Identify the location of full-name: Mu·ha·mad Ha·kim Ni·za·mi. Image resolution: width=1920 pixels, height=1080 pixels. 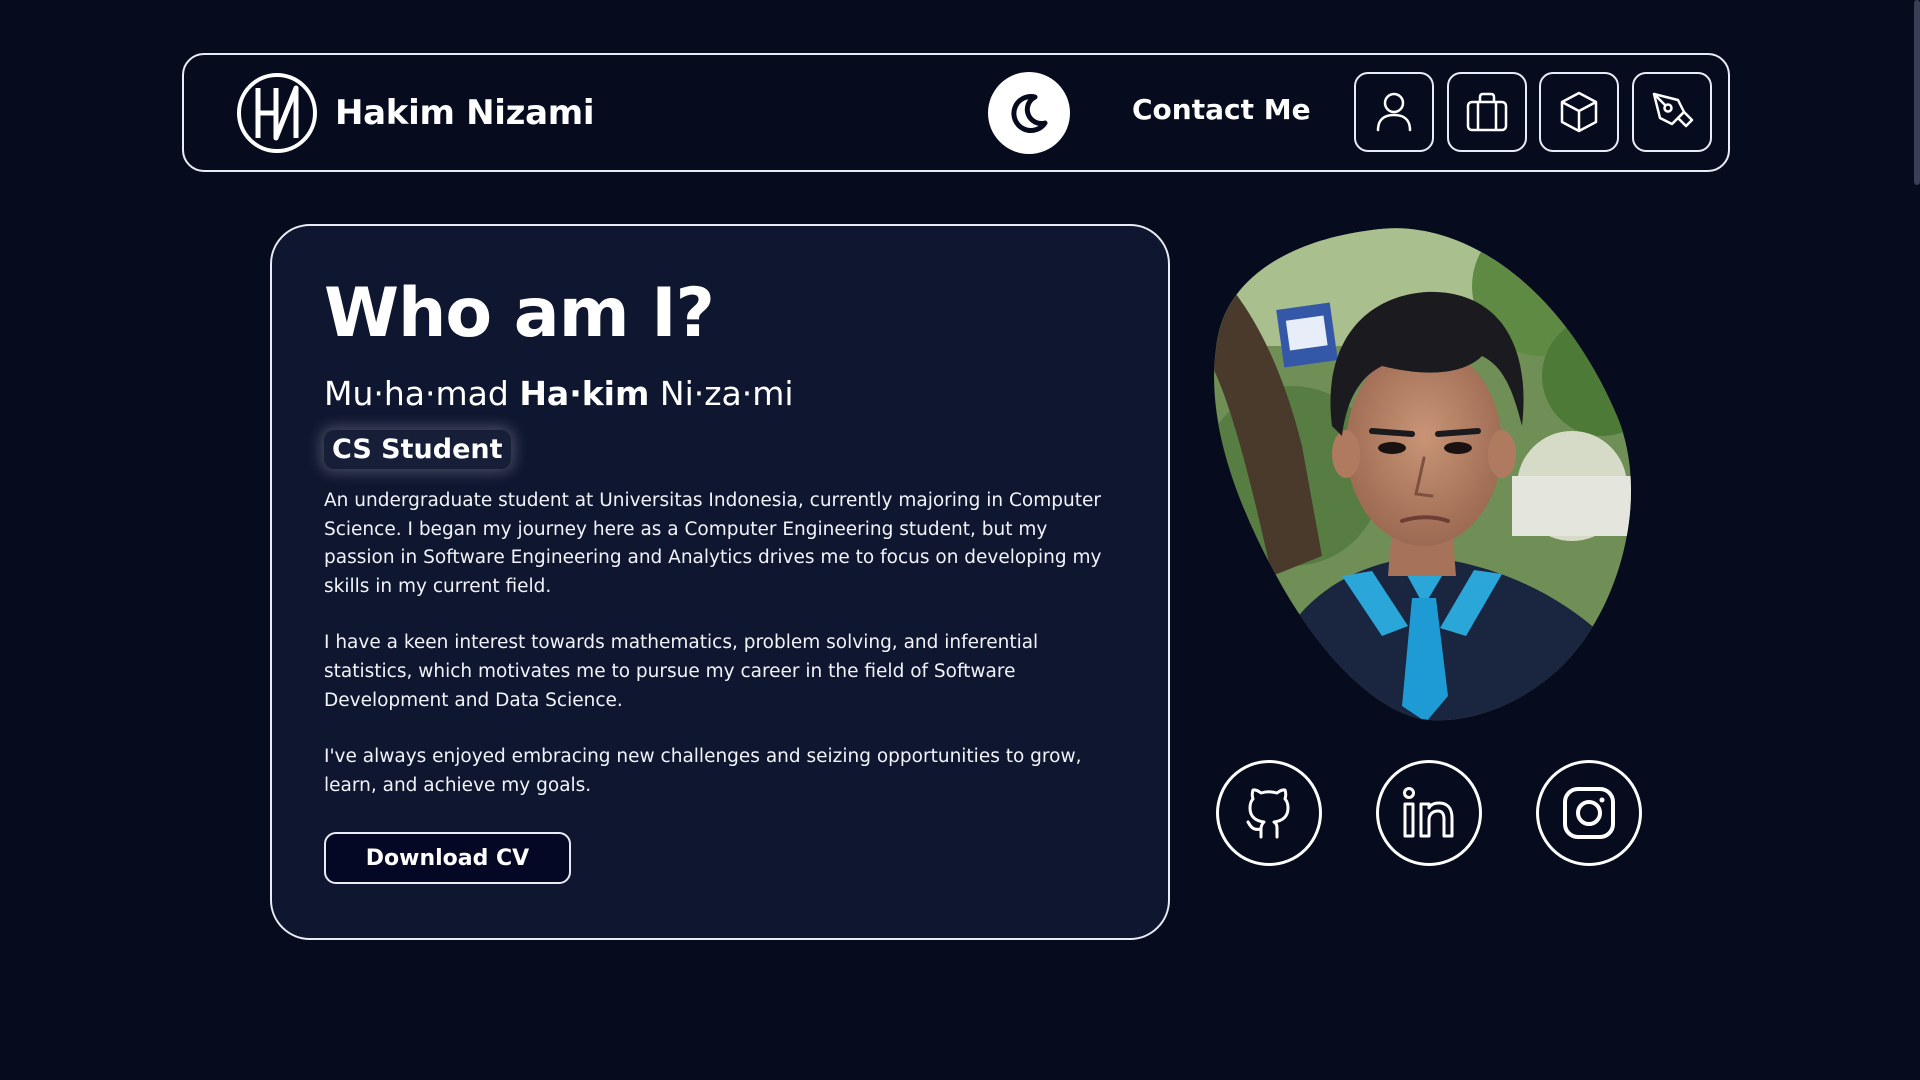
(720, 394).